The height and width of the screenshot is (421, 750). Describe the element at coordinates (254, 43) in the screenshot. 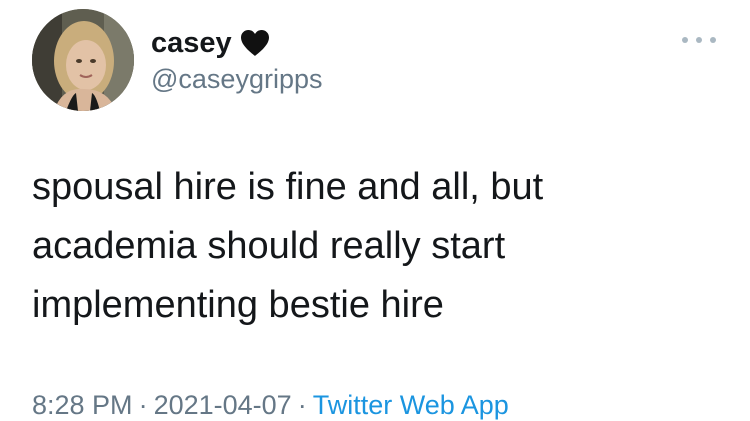

I see `black-heart-icon` at that location.